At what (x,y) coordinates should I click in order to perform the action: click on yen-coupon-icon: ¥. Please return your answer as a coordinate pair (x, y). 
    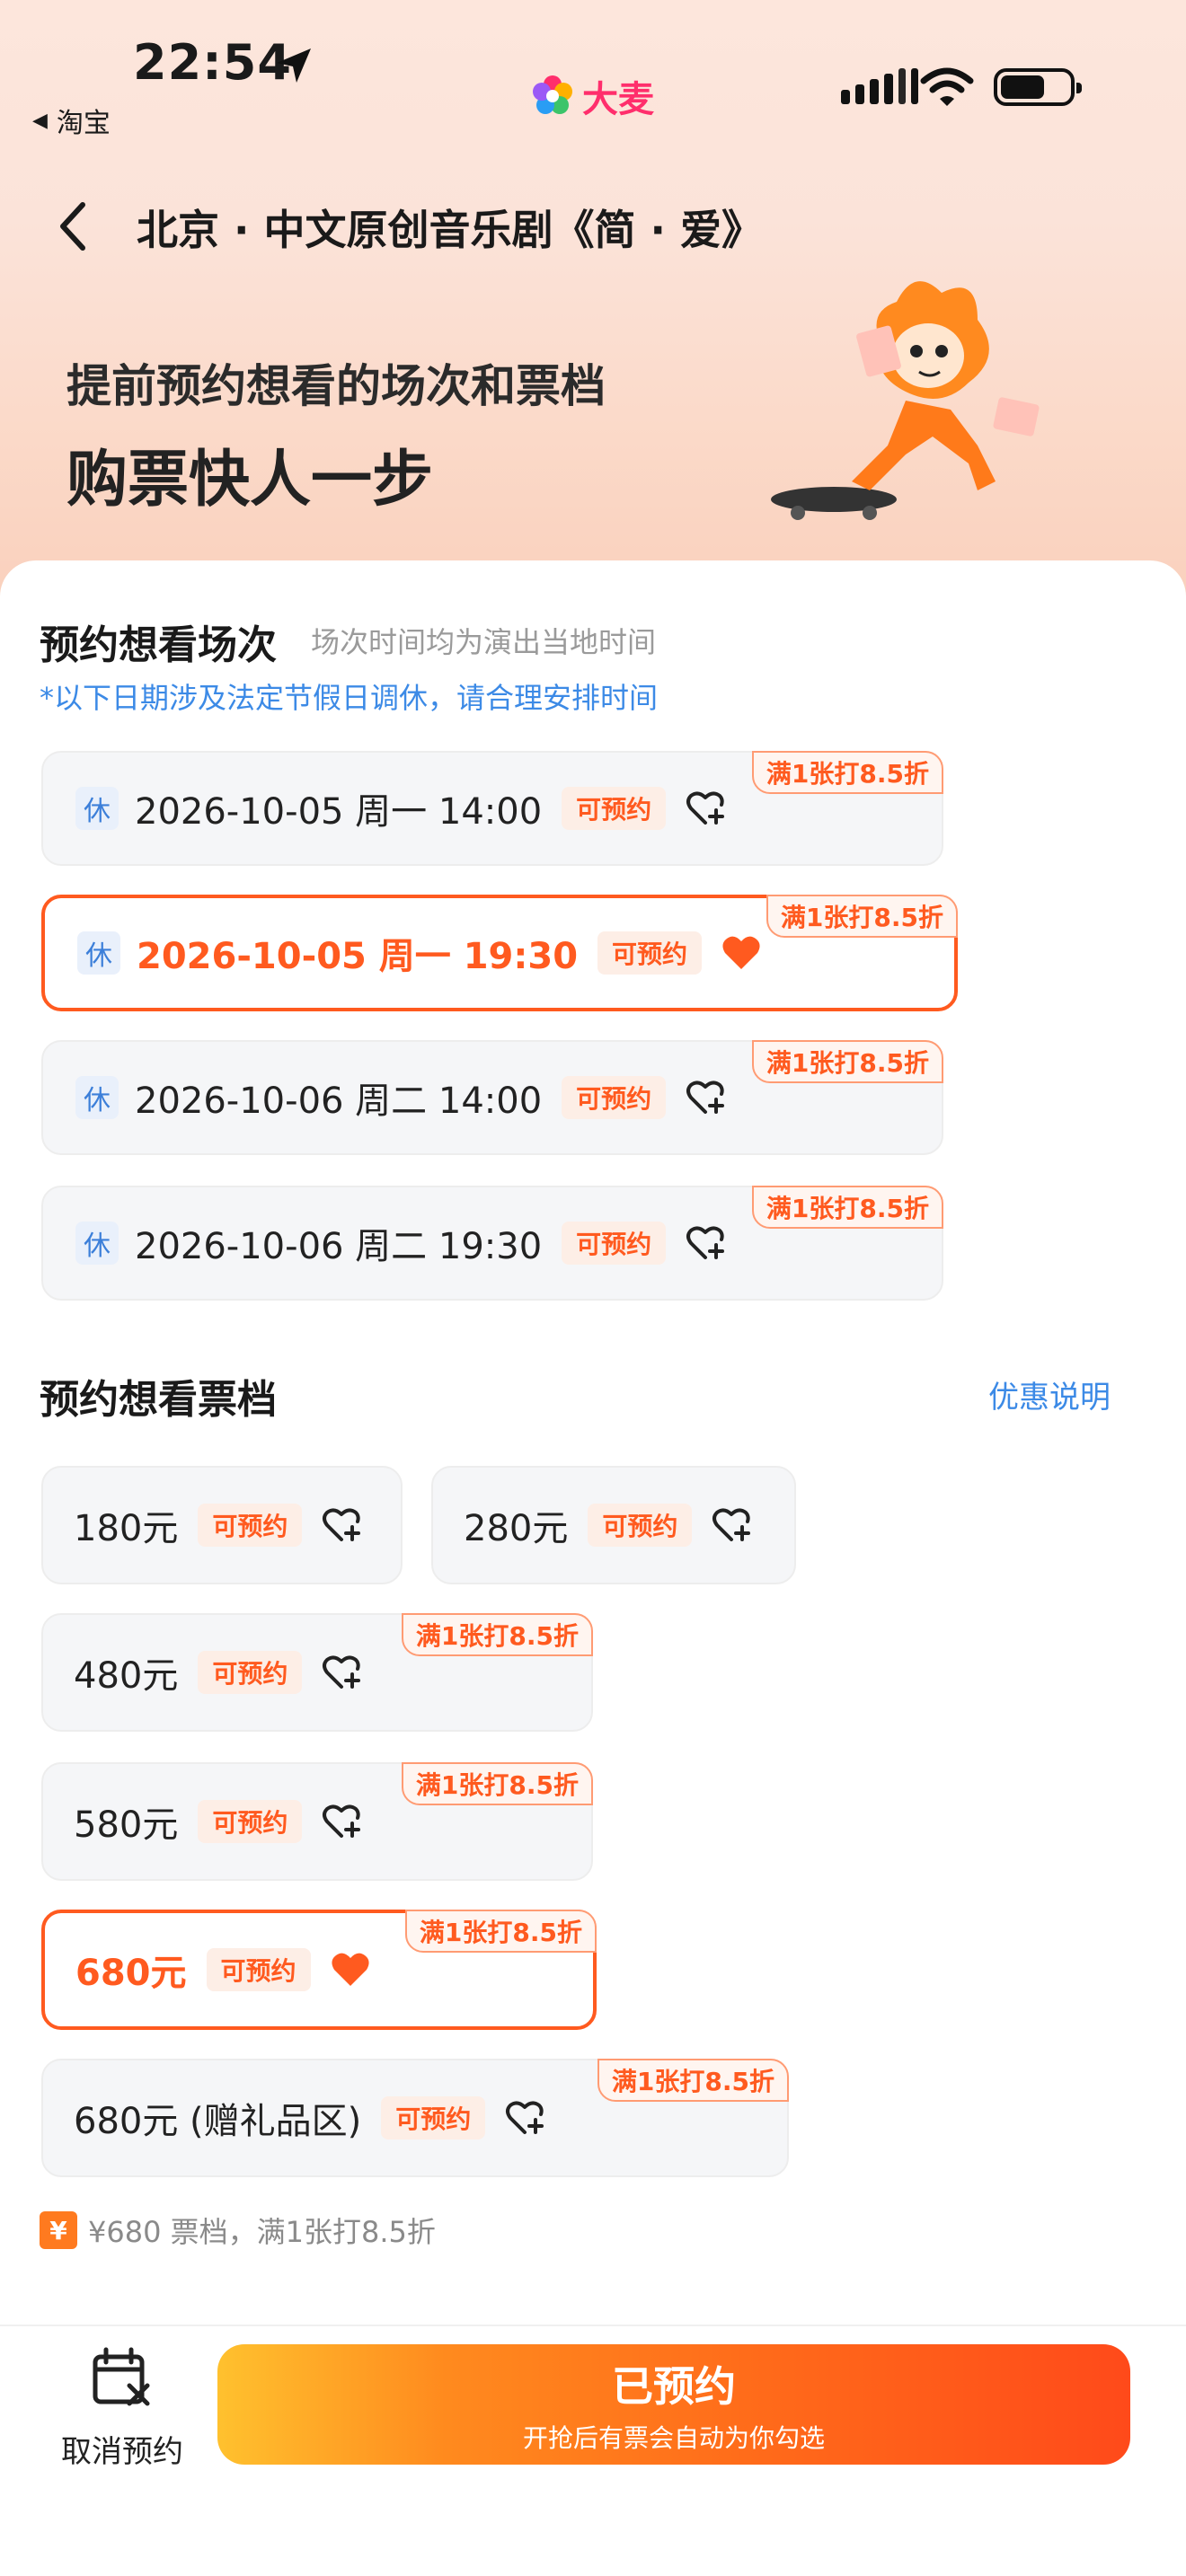
    Looking at the image, I should click on (58, 2230).